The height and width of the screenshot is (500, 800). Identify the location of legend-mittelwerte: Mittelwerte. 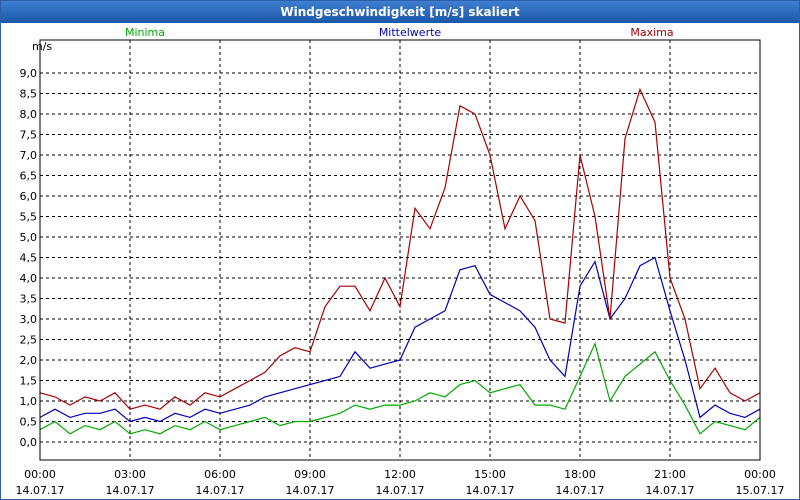
(410, 32).